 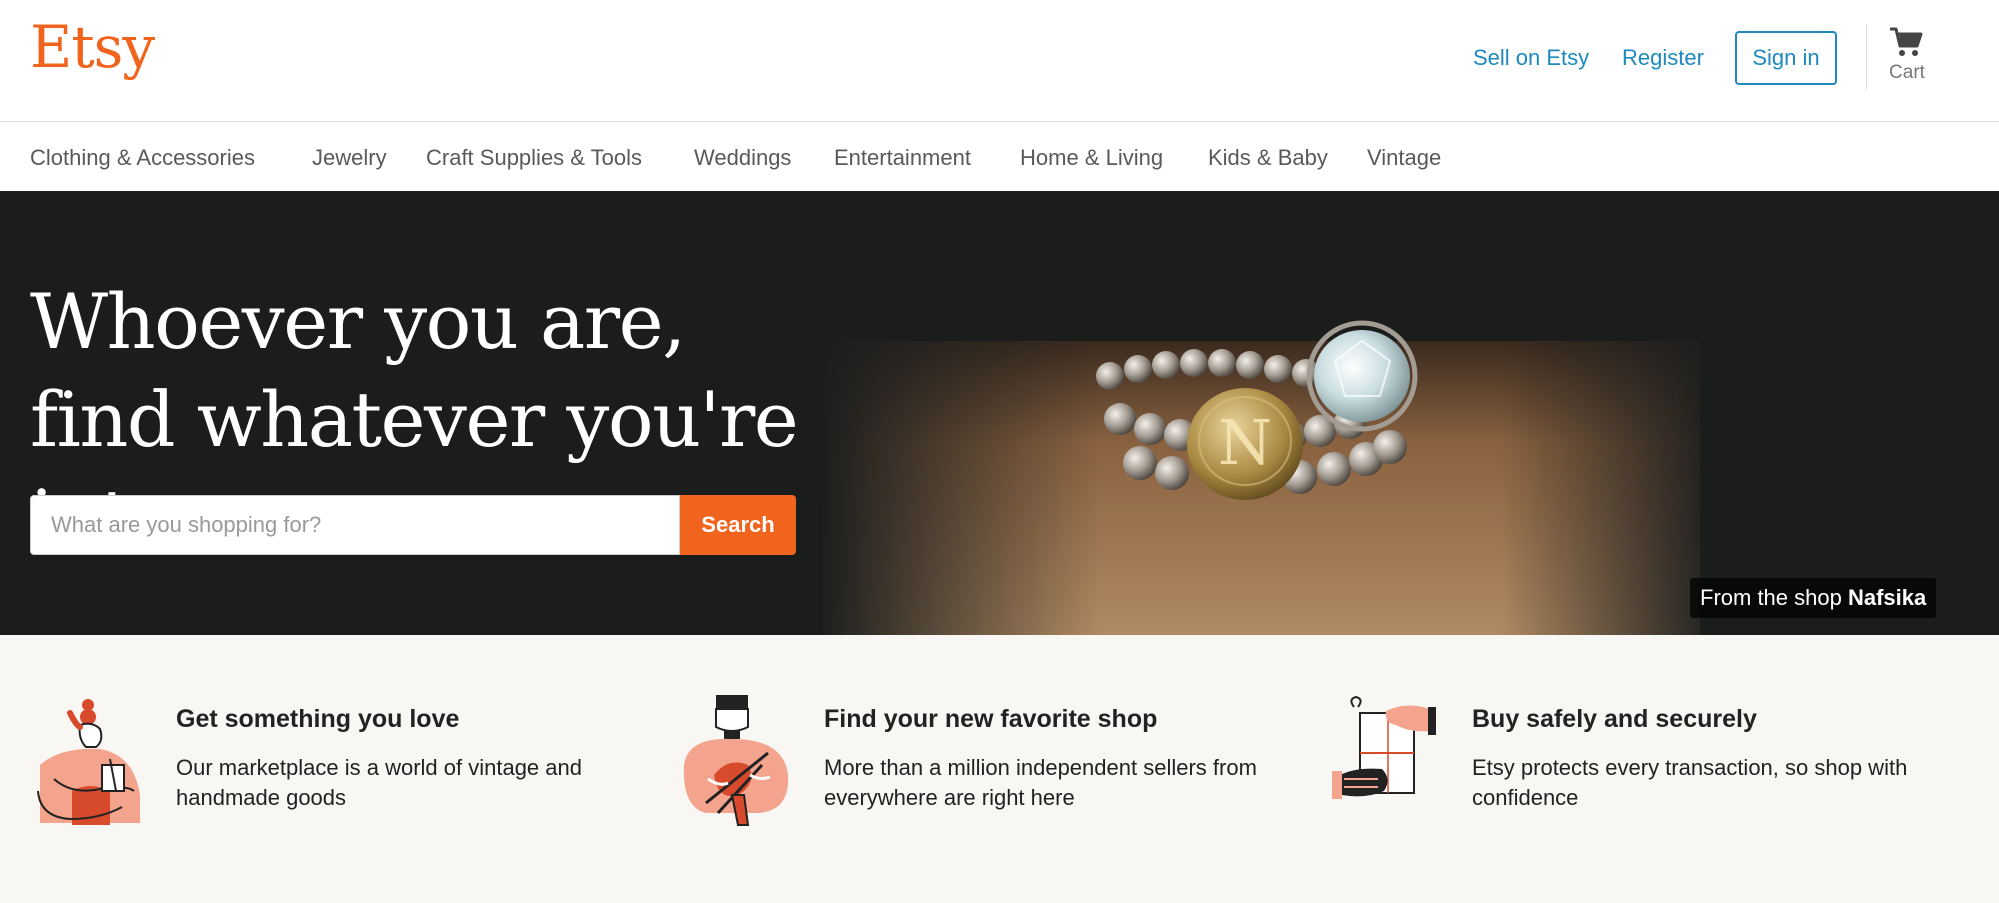 What do you see at coordinates (999, 61) in the screenshot?
I see `site-header: Etsy Sell on Etsy Register Sign in Cart` at bounding box center [999, 61].